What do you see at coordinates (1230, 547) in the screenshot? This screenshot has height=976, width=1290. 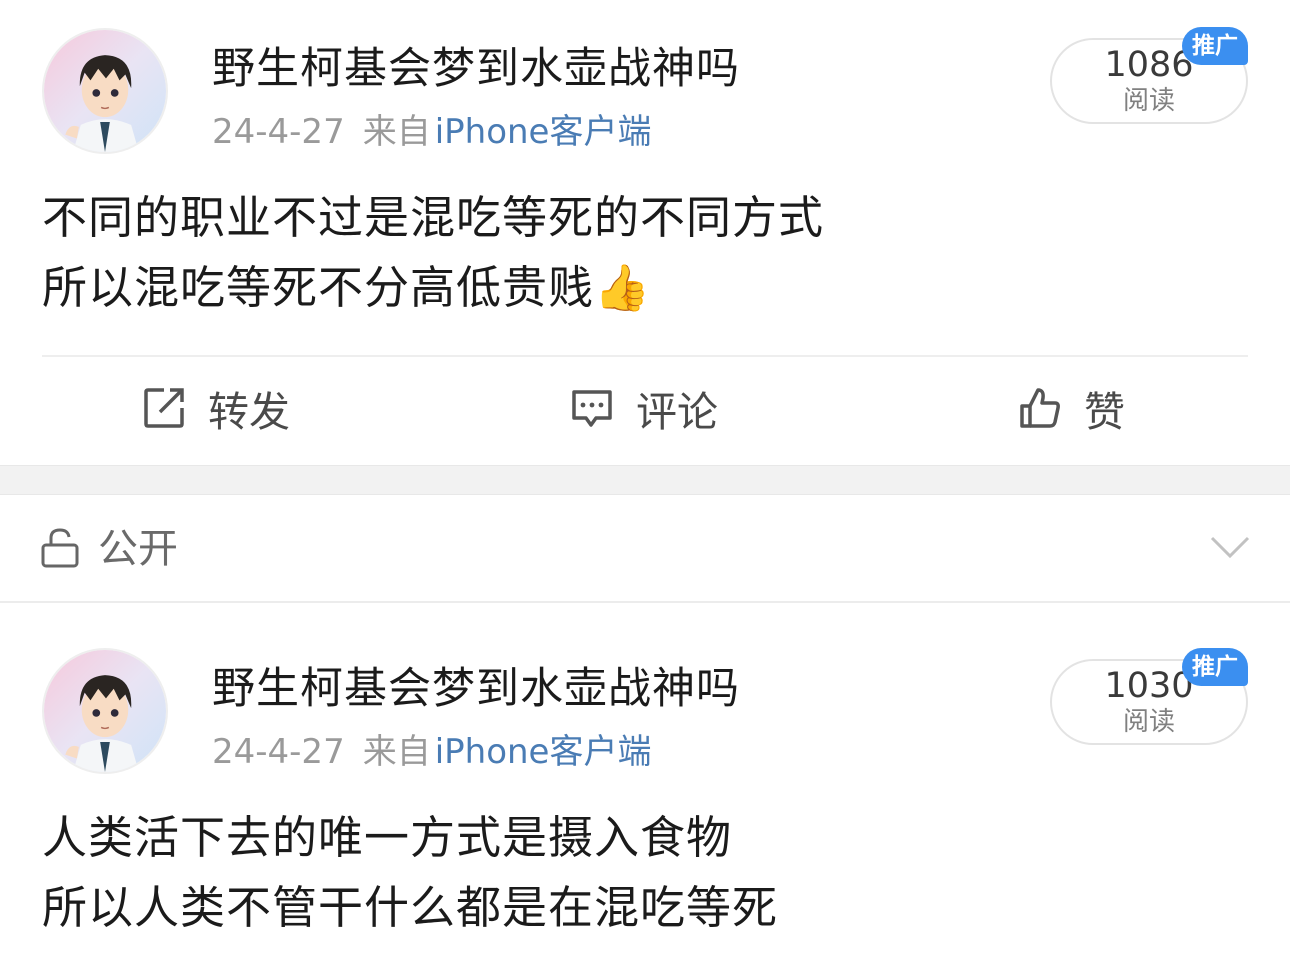 I see `chevron-down-icon` at bounding box center [1230, 547].